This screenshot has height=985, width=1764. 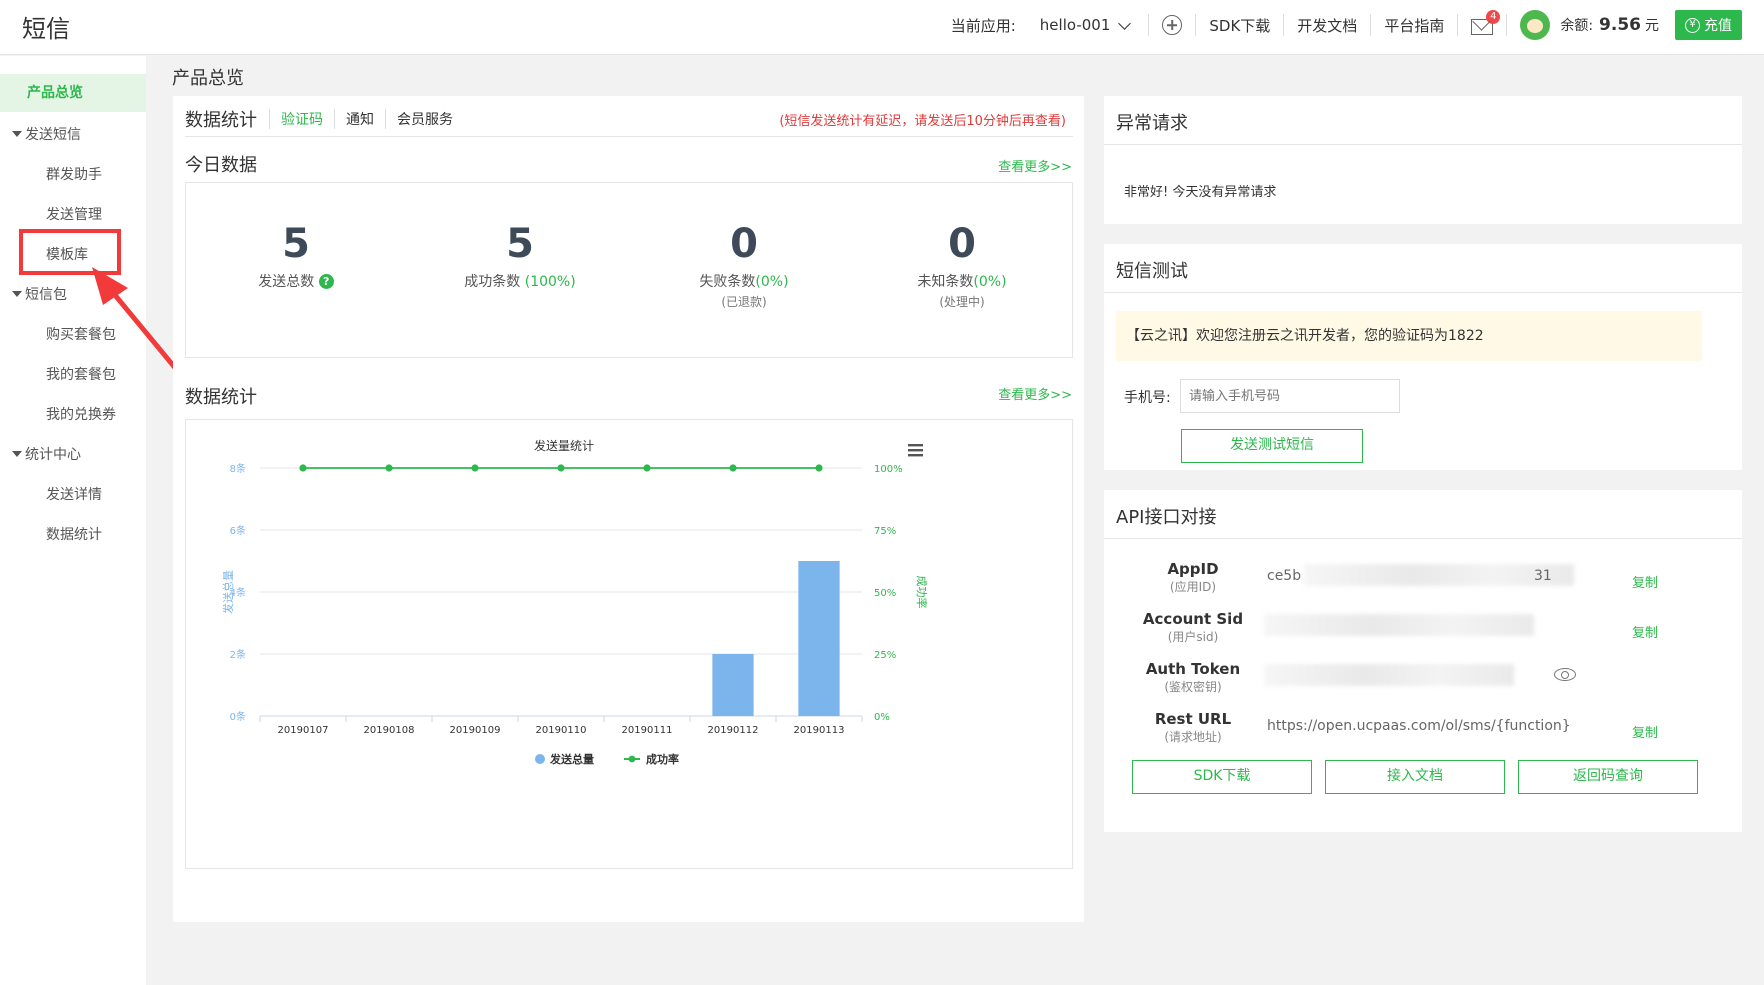 I want to click on y2-tick-label: 75%, so click(x=885, y=531).